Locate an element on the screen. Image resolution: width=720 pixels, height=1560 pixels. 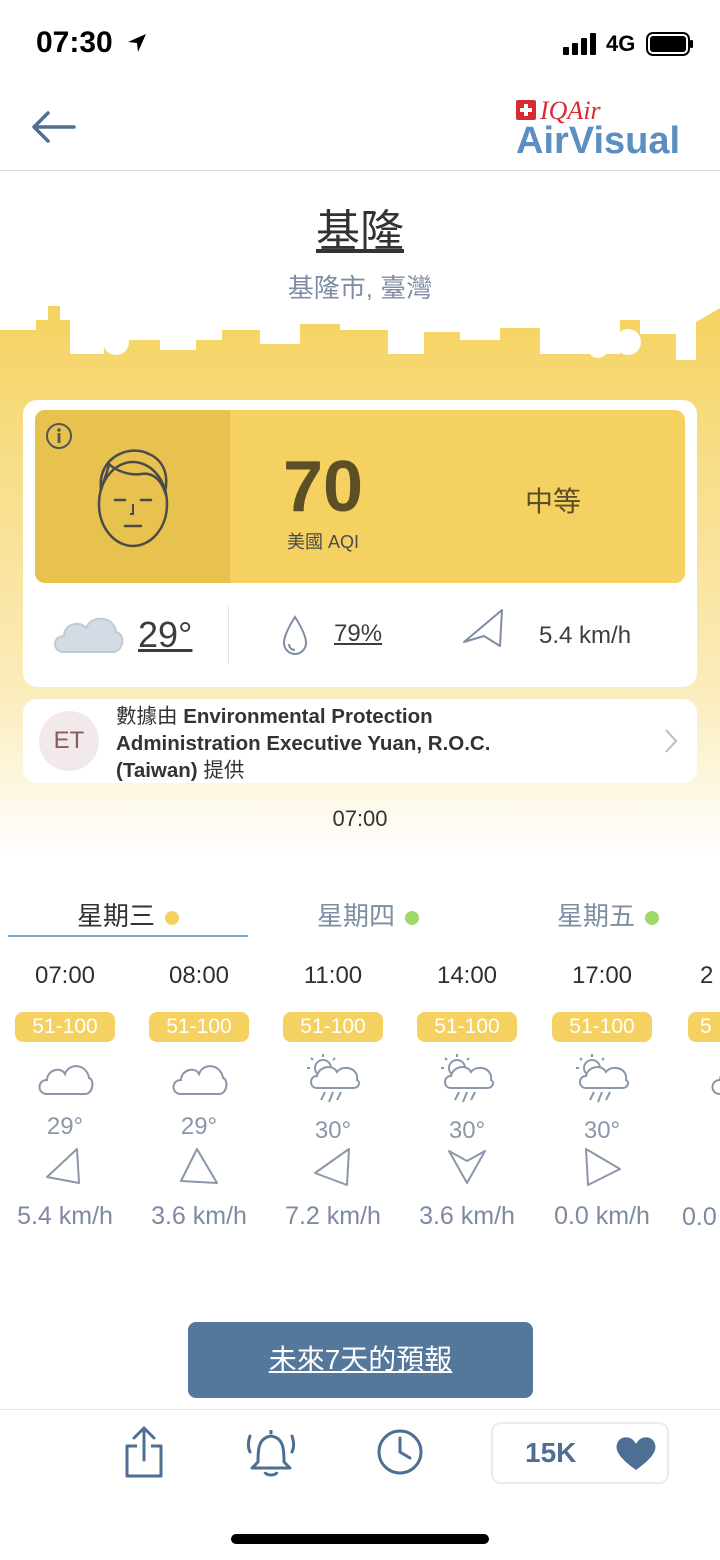
hourly-item: 11:00 51-100 30° 7.2 km/h is located at coordinates (333, 1095).